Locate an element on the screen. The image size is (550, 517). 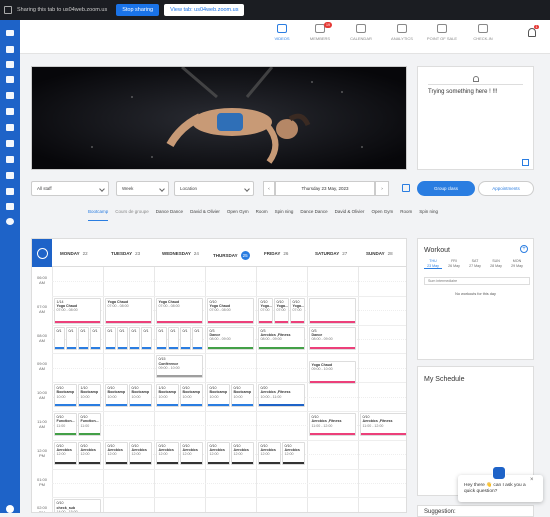
notification-bell-icon is located at coordinates (532, 32).